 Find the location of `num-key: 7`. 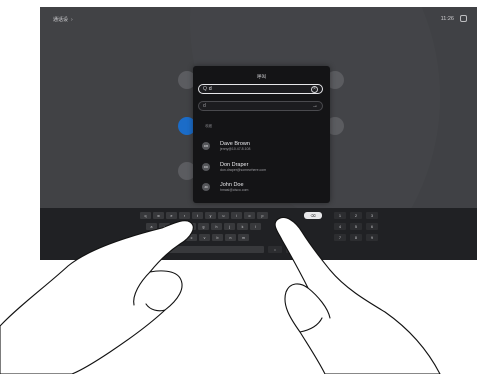

num-key: 7 is located at coordinates (340, 237).